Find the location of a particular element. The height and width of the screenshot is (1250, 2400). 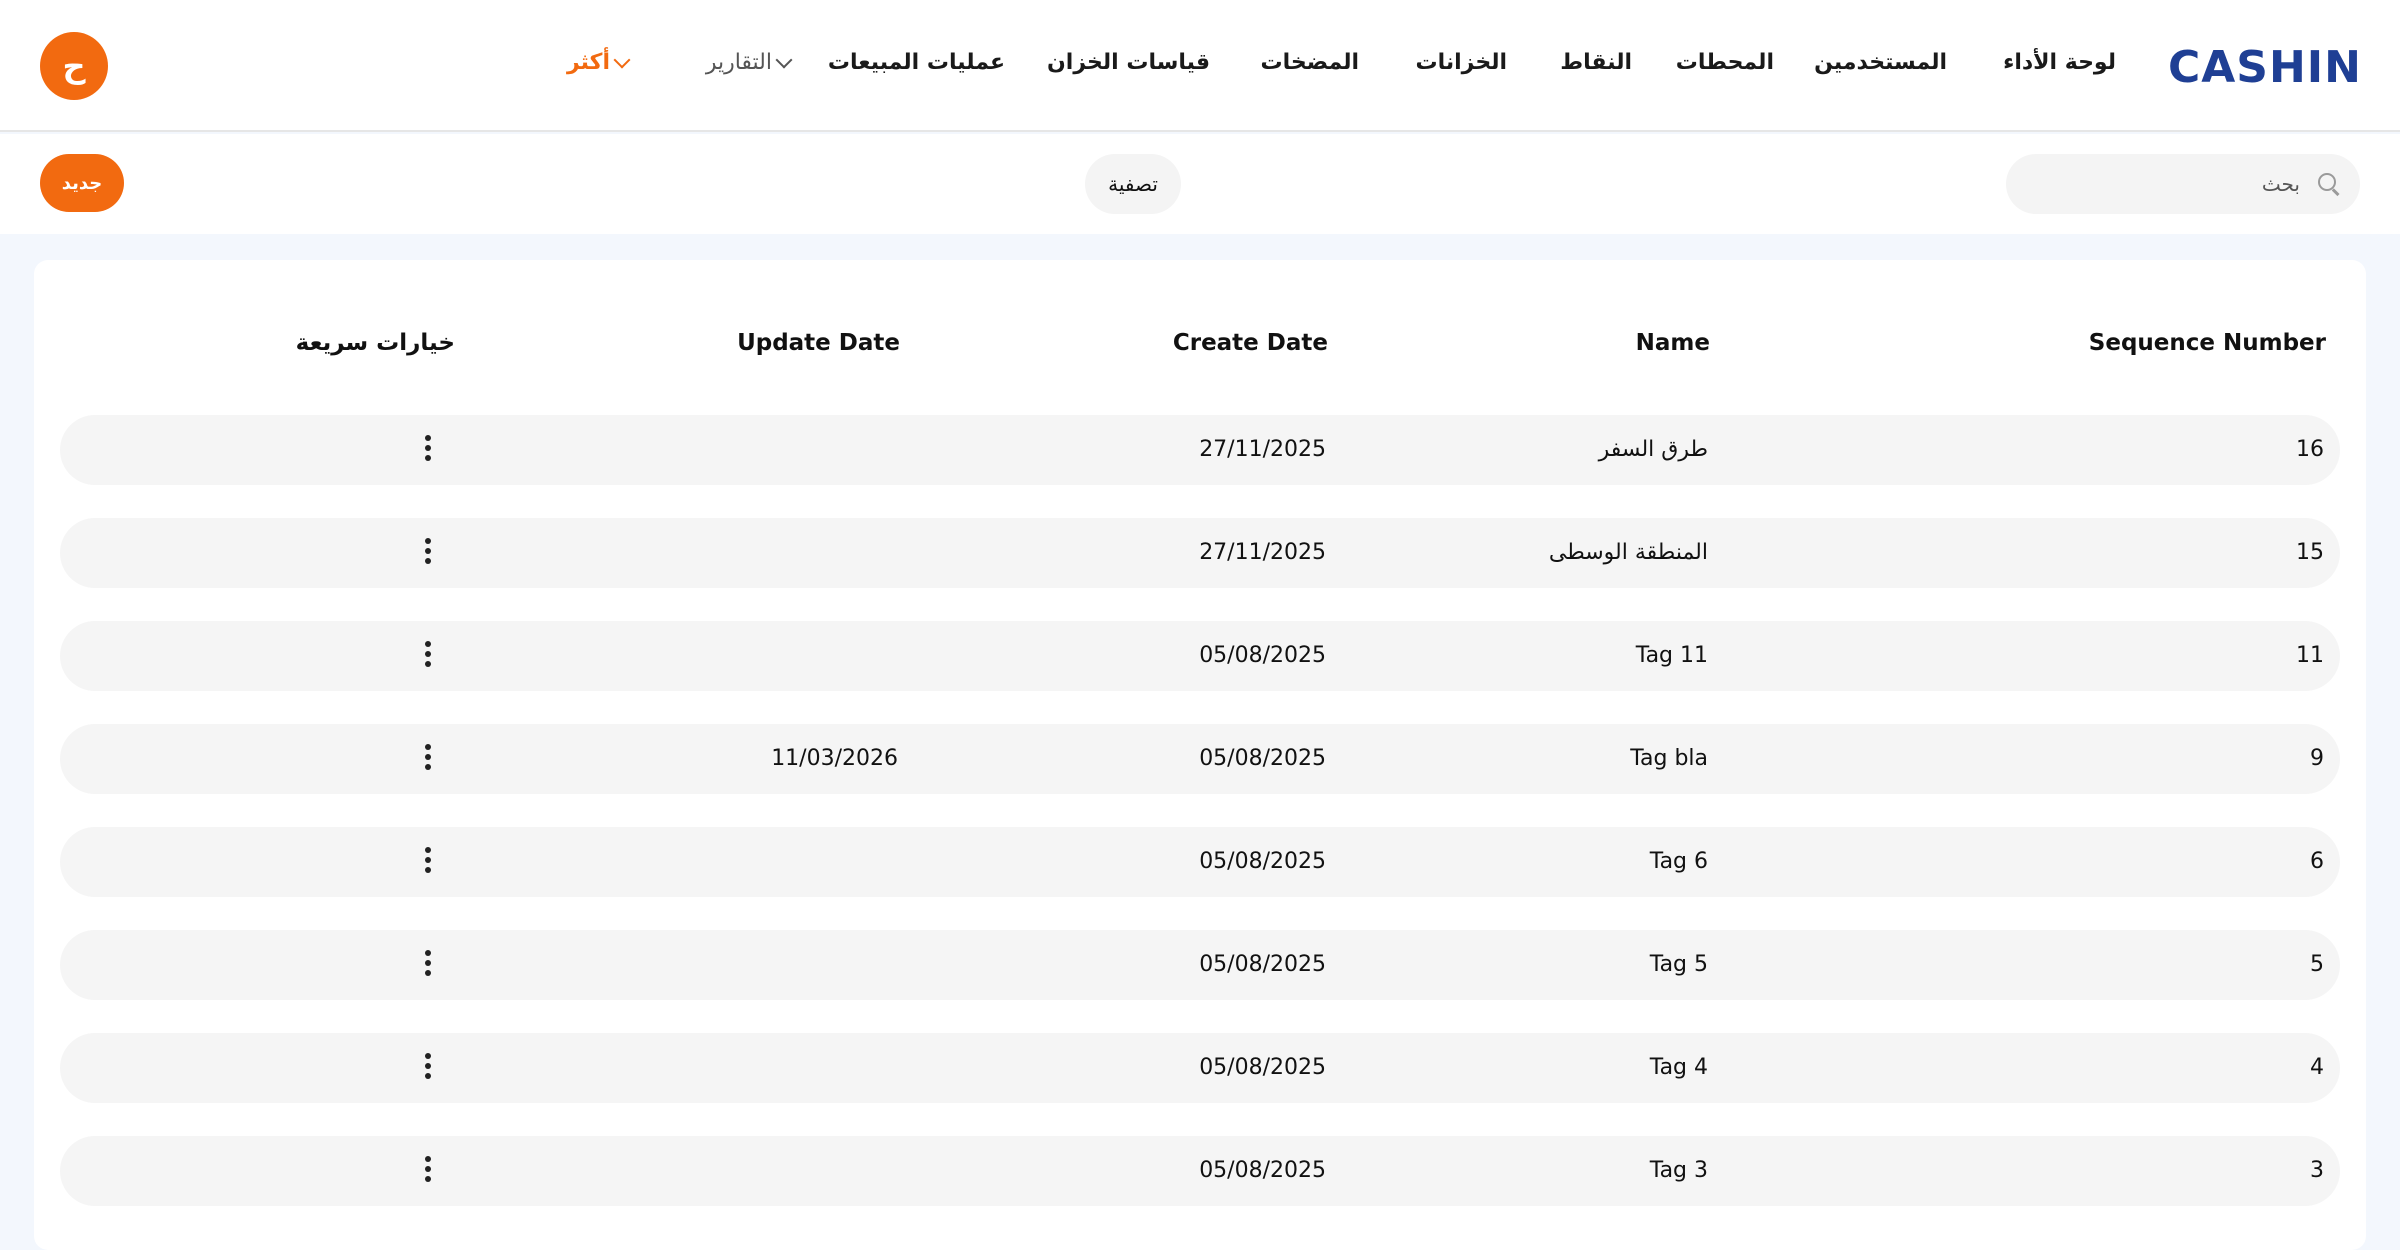

cell-sequence-number: 16 is located at coordinates (2310, 449).